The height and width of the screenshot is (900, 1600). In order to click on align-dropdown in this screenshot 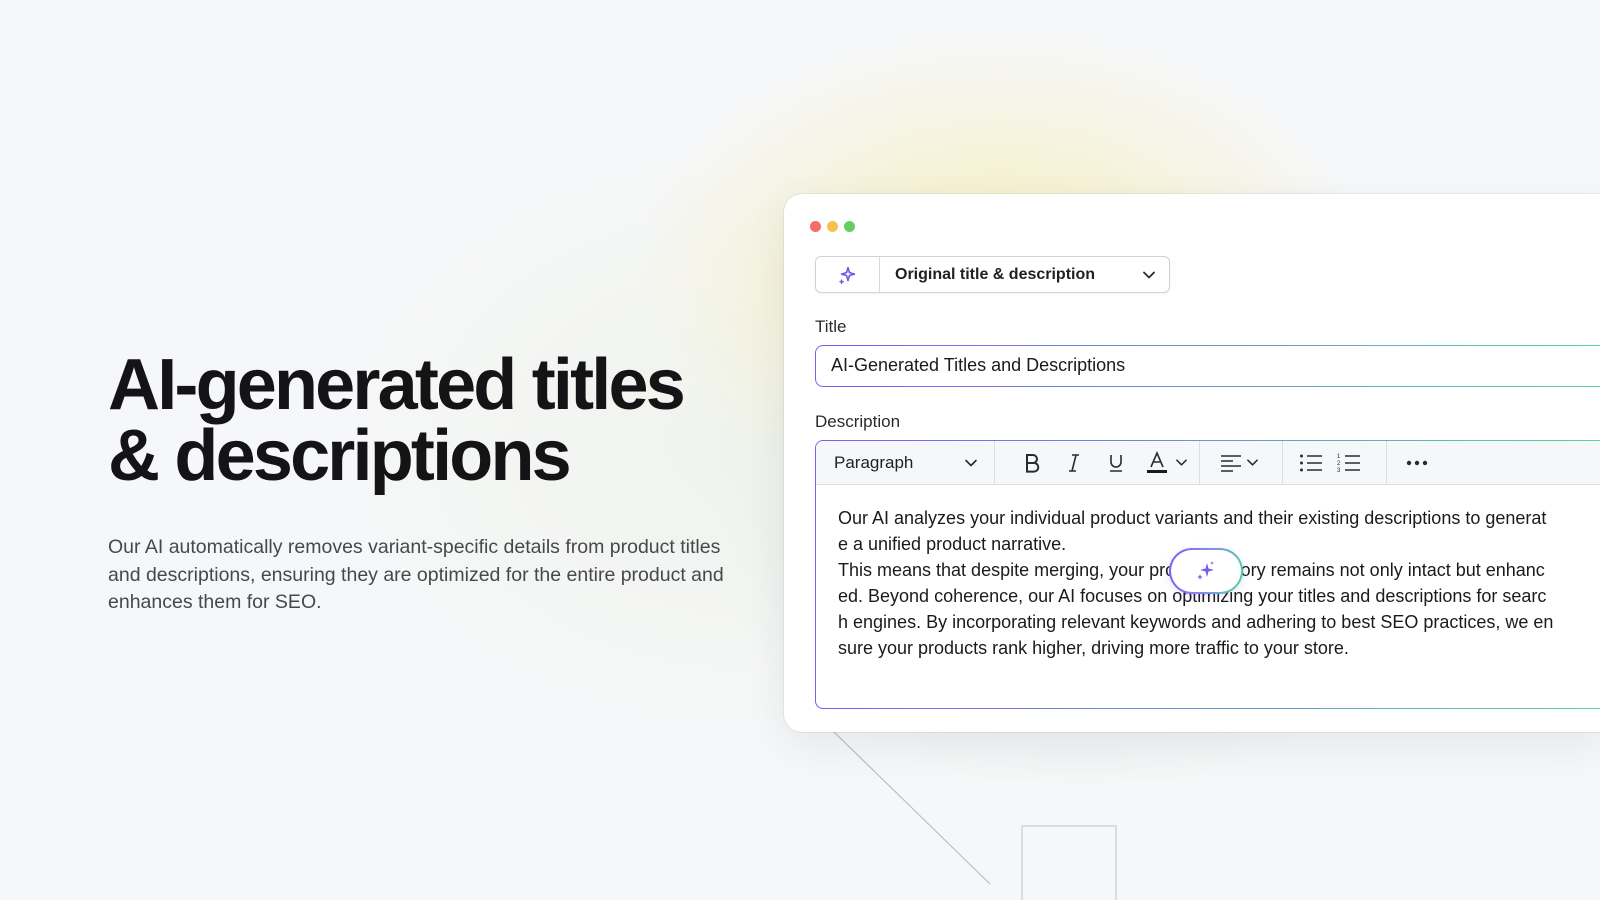, I will do `click(1241, 462)`.